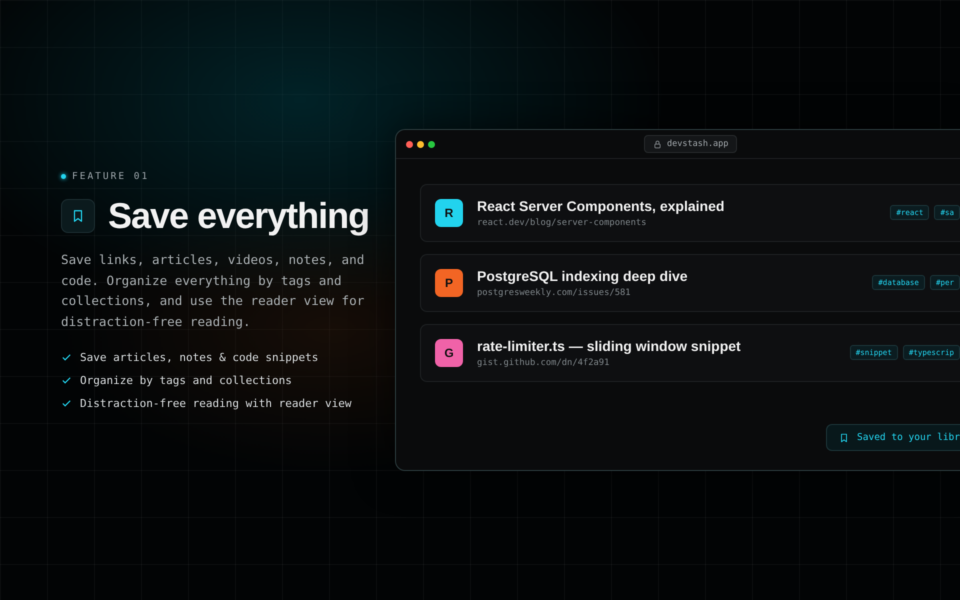  What do you see at coordinates (63, 176) in the screenshot?
I see `status-dot` at bounding box center [63, 176].